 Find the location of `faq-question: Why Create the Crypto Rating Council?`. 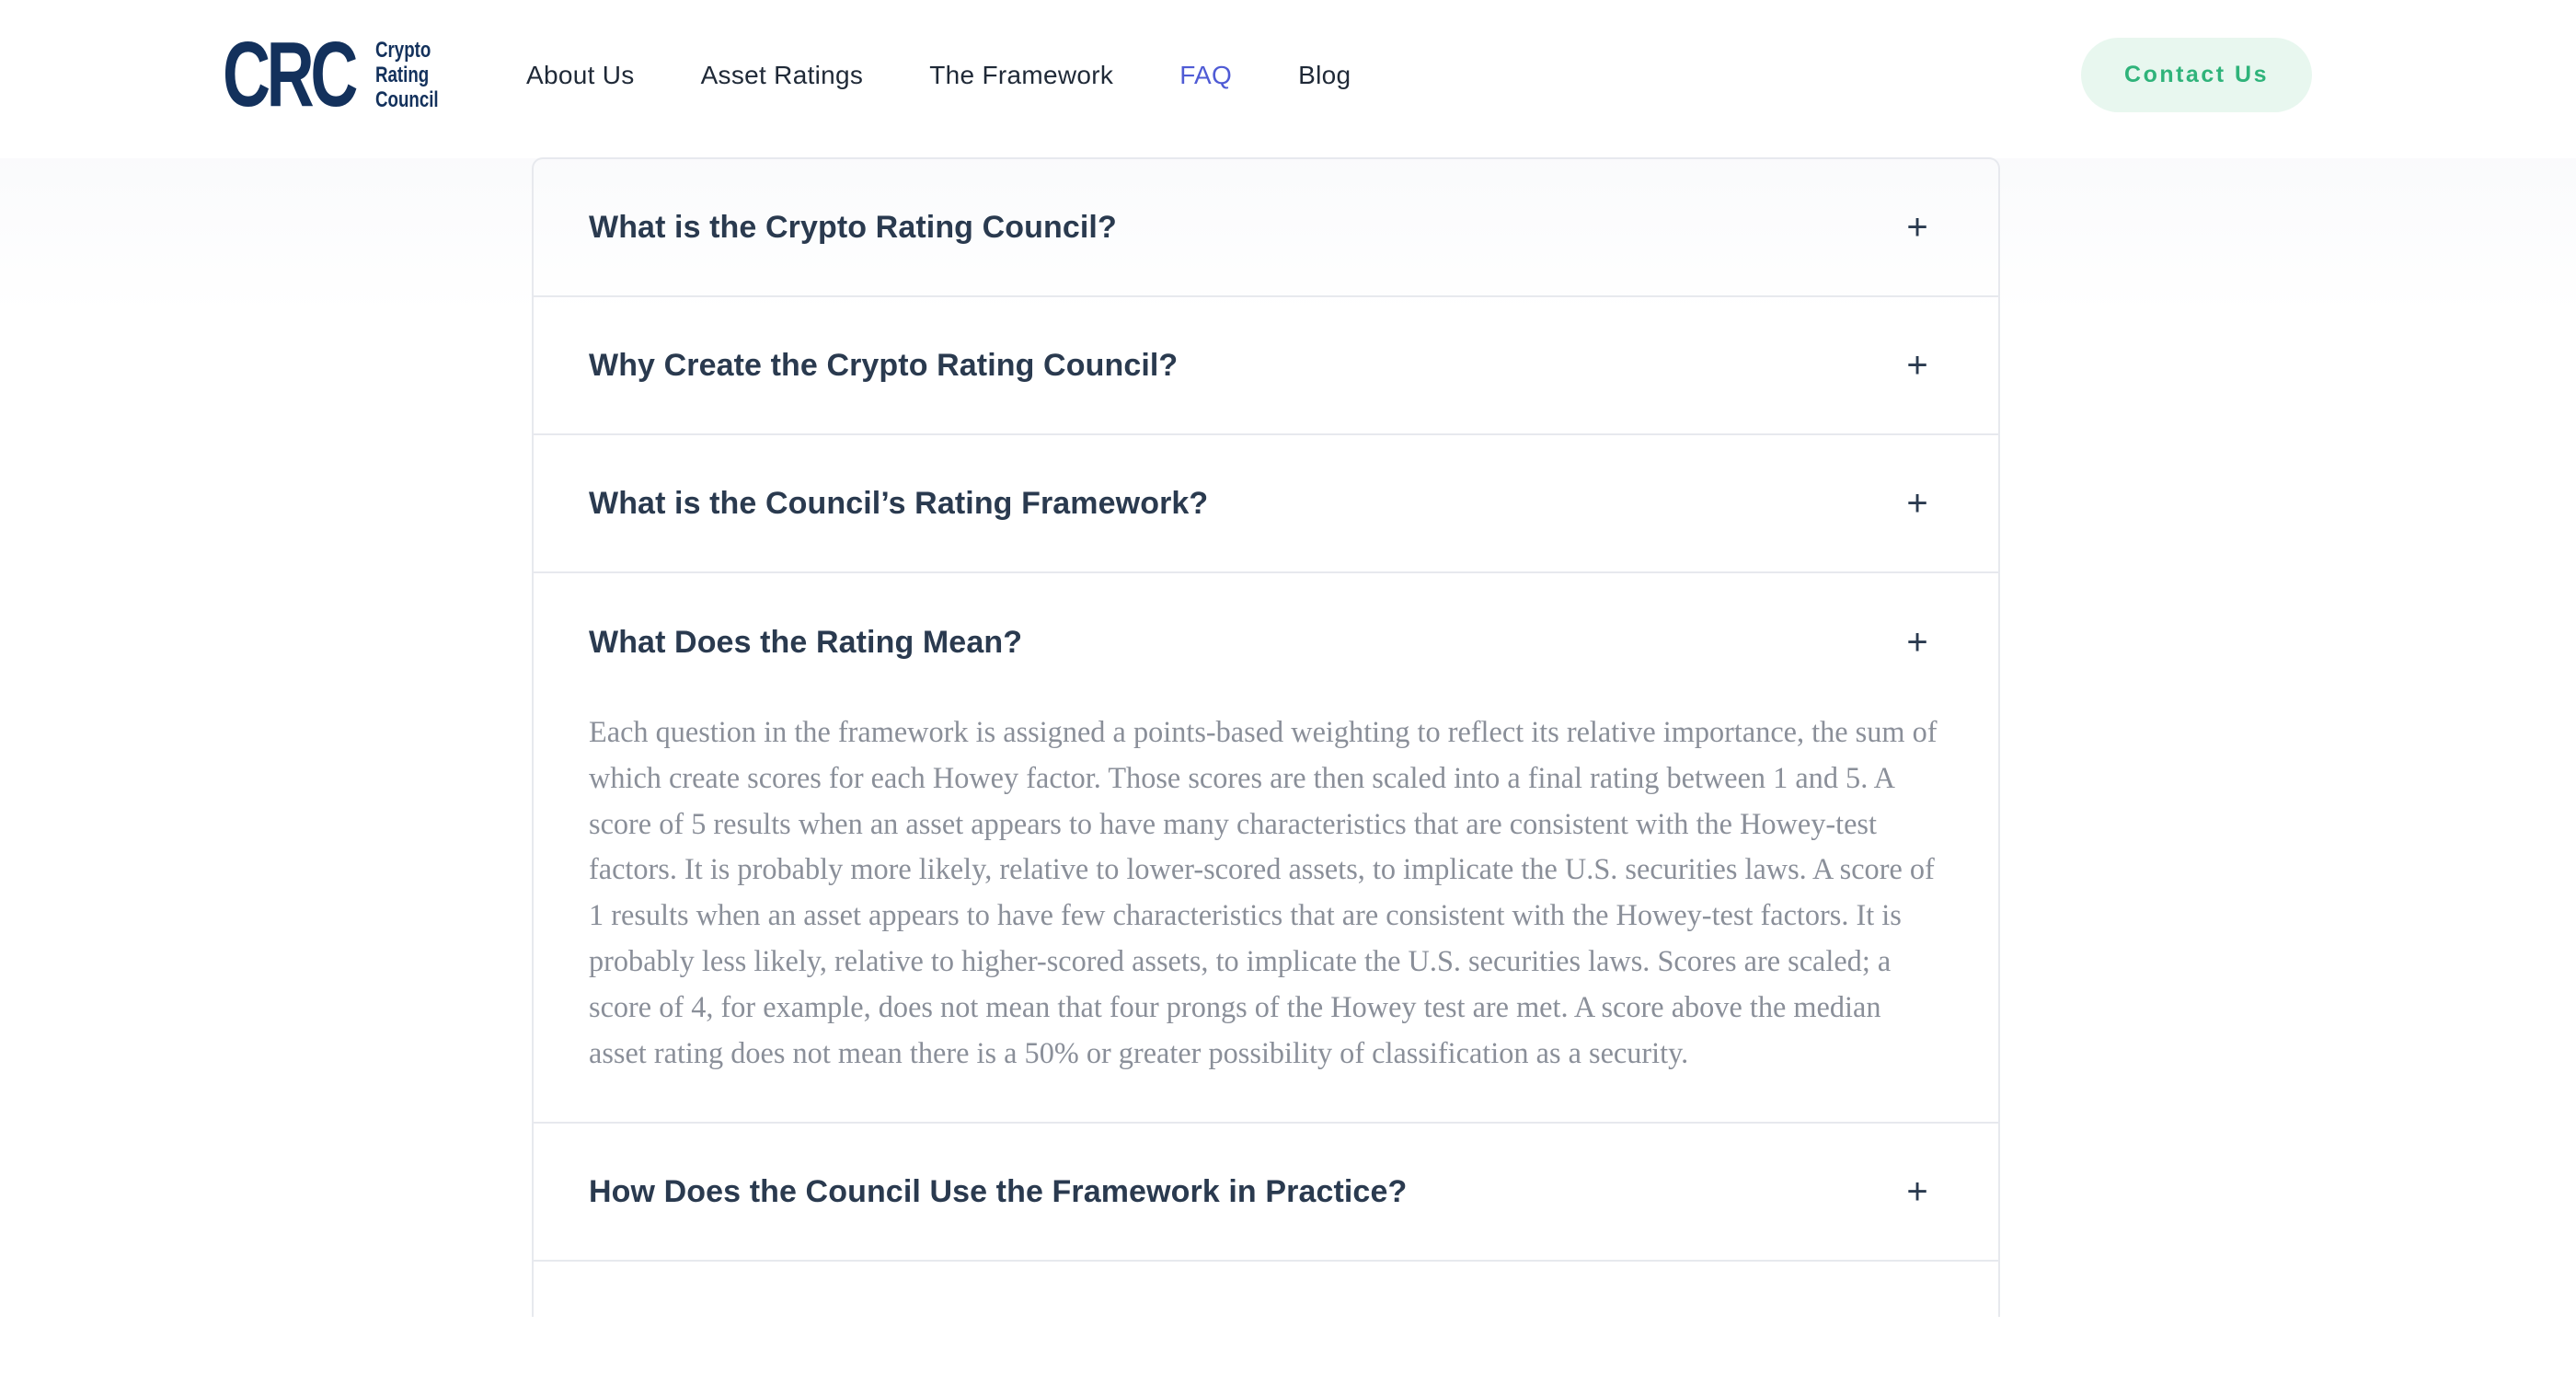

faq-question: Why Create the Crypto Rating Council? is located at coordinates (884, 365).